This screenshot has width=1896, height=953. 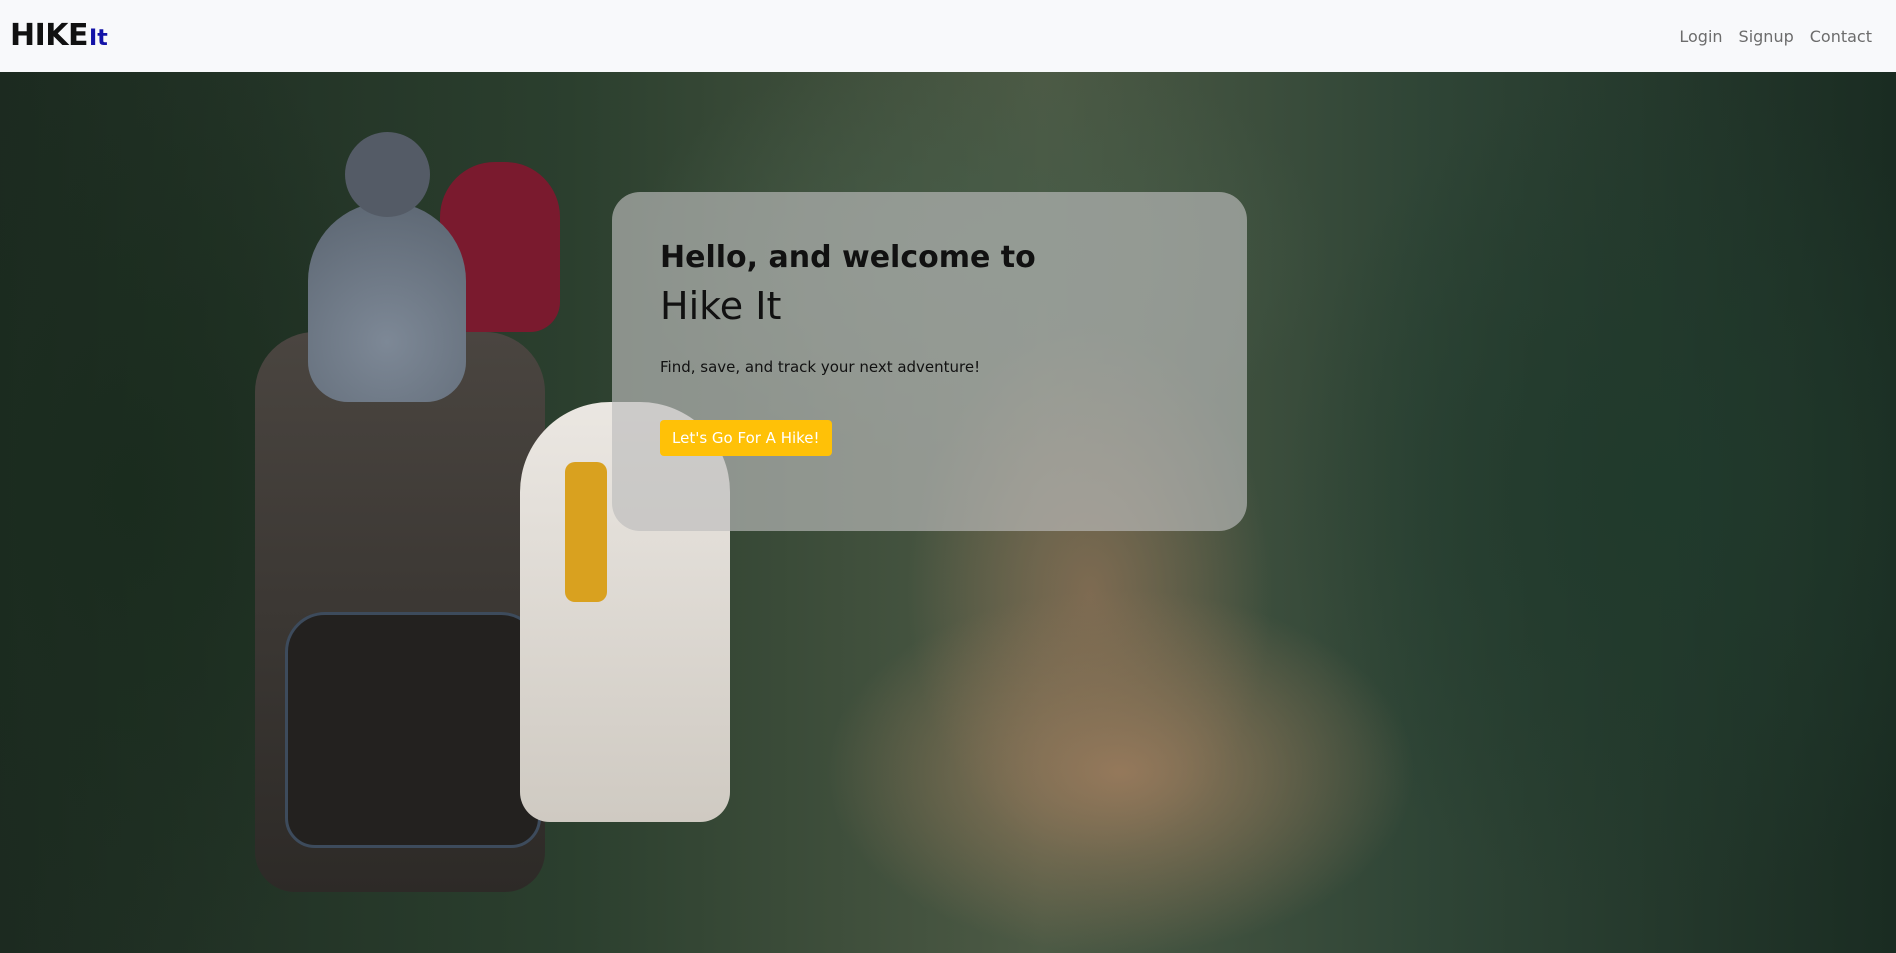 I want to click on go-hike-button: Let's Go For A Hike!, so click(x=746, y=437).